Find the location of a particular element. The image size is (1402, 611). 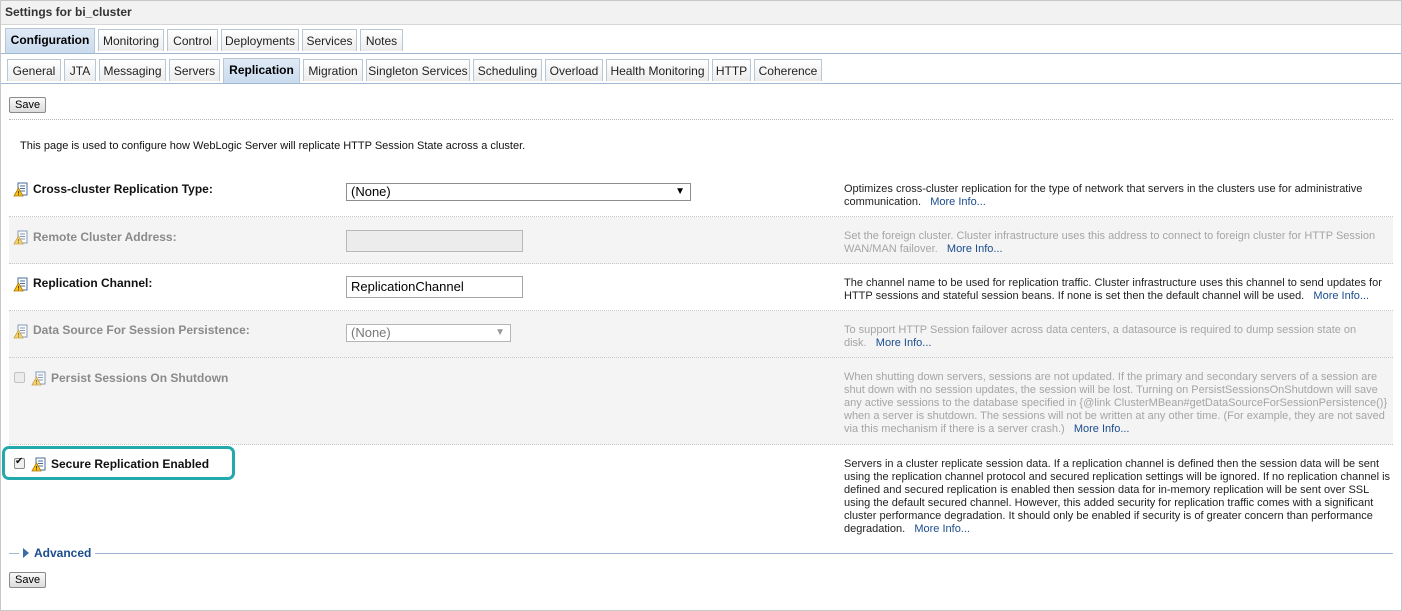

subtab-http: HTTP is located at coordinates (731, 70).